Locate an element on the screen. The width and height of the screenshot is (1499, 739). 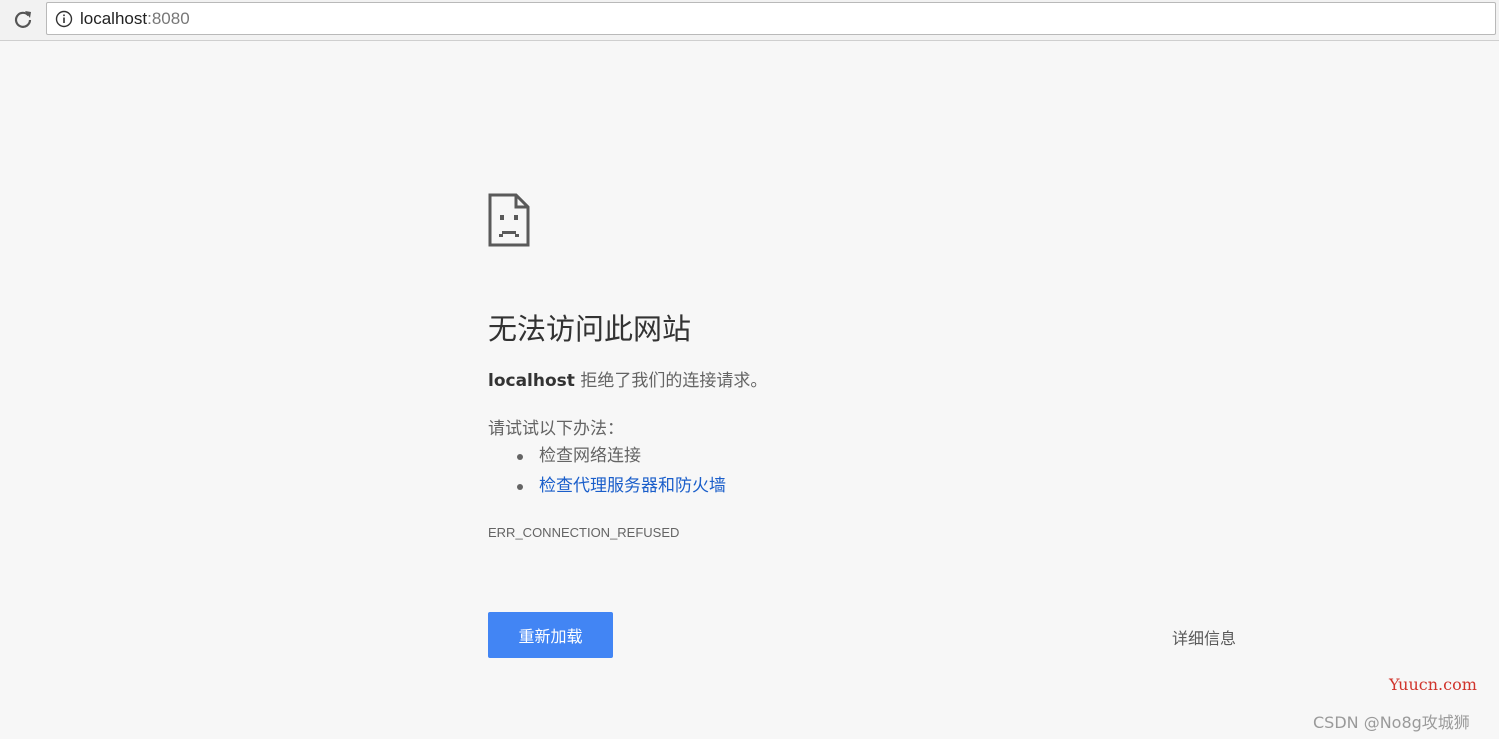
browser-toolbar: localhost:8080 is located at coordinates (749, 20).